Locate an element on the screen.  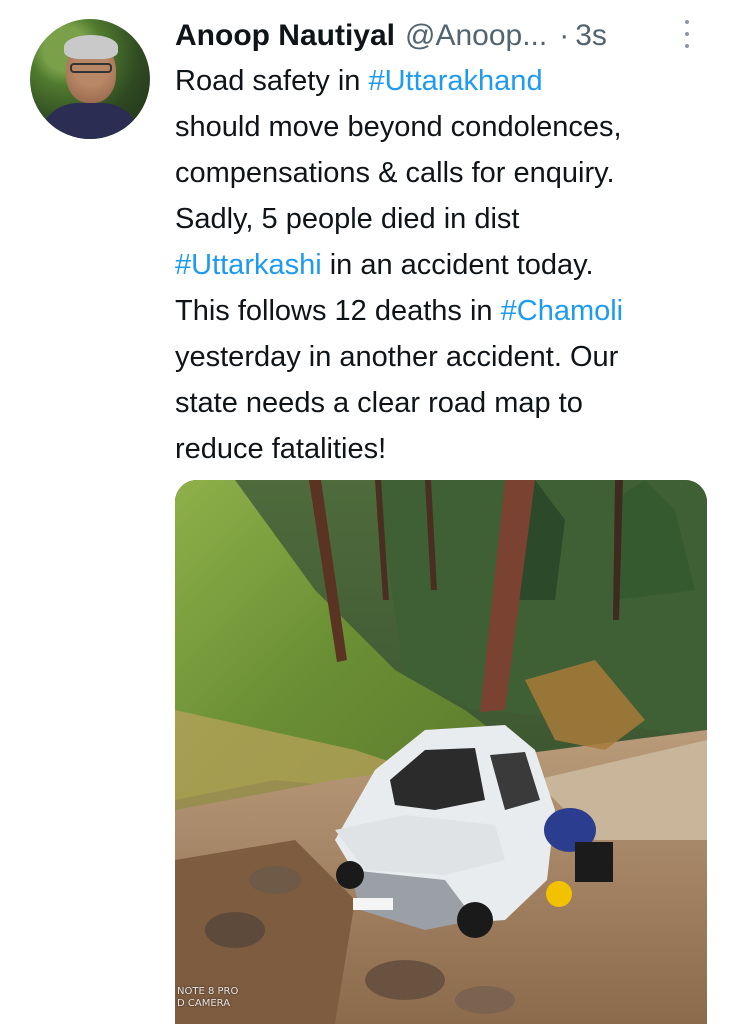
tweet-text-segment: Sadly, 5 people died in dist is located at coordinates (347, 219).